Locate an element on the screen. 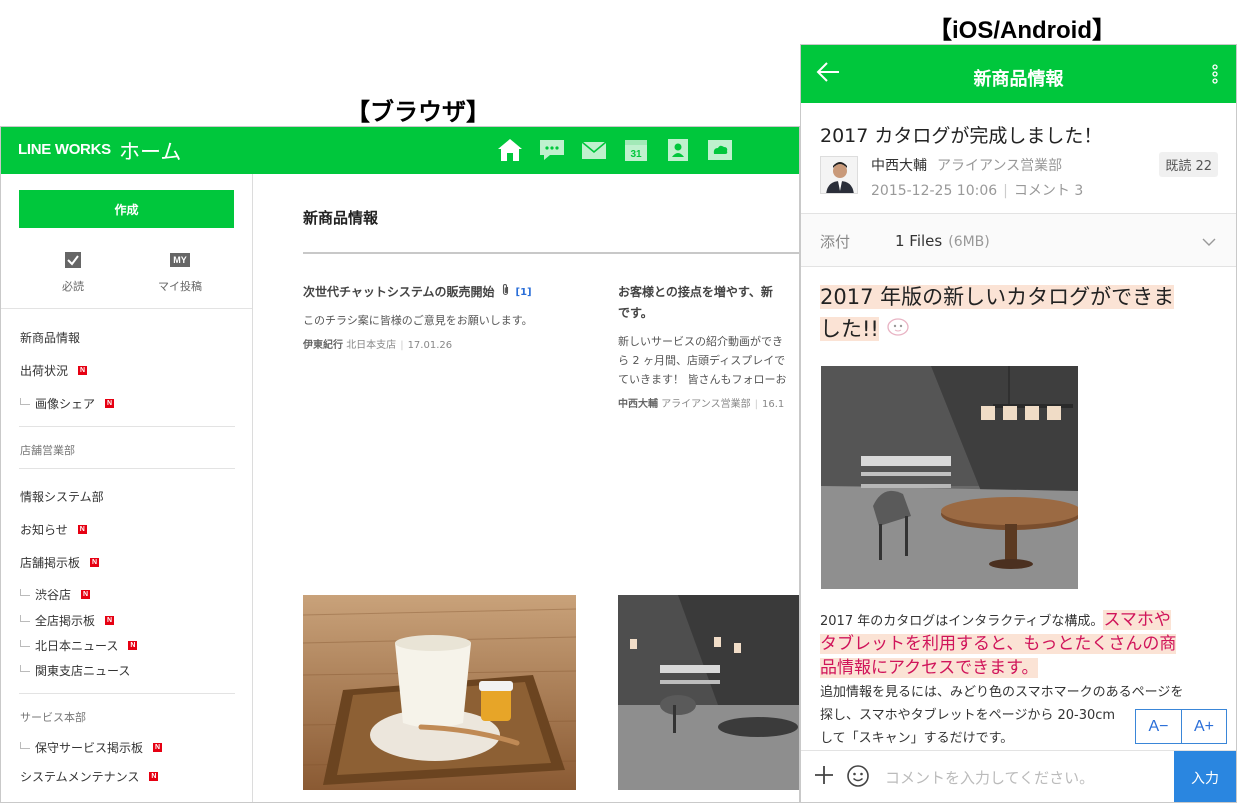 The height and width of the screenshot is (803, 1237). post-date: 16.1 is located at coordinates (773, 404).